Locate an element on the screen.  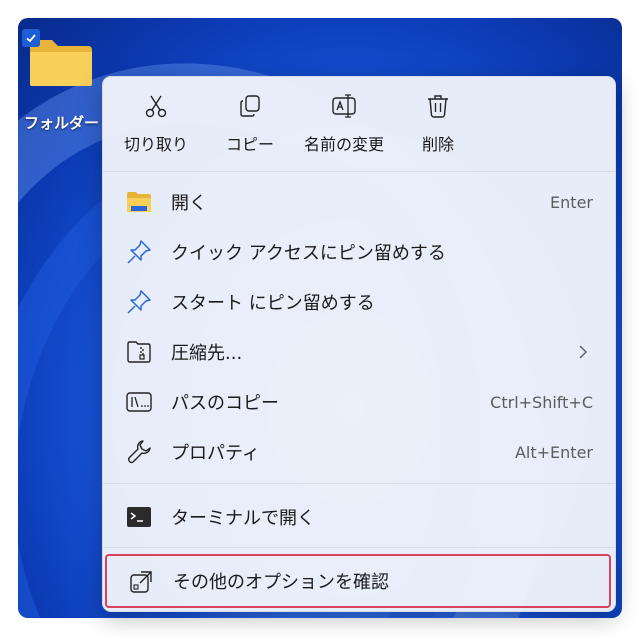
folder-selected-checkbox is located at coordinates (31, 38).